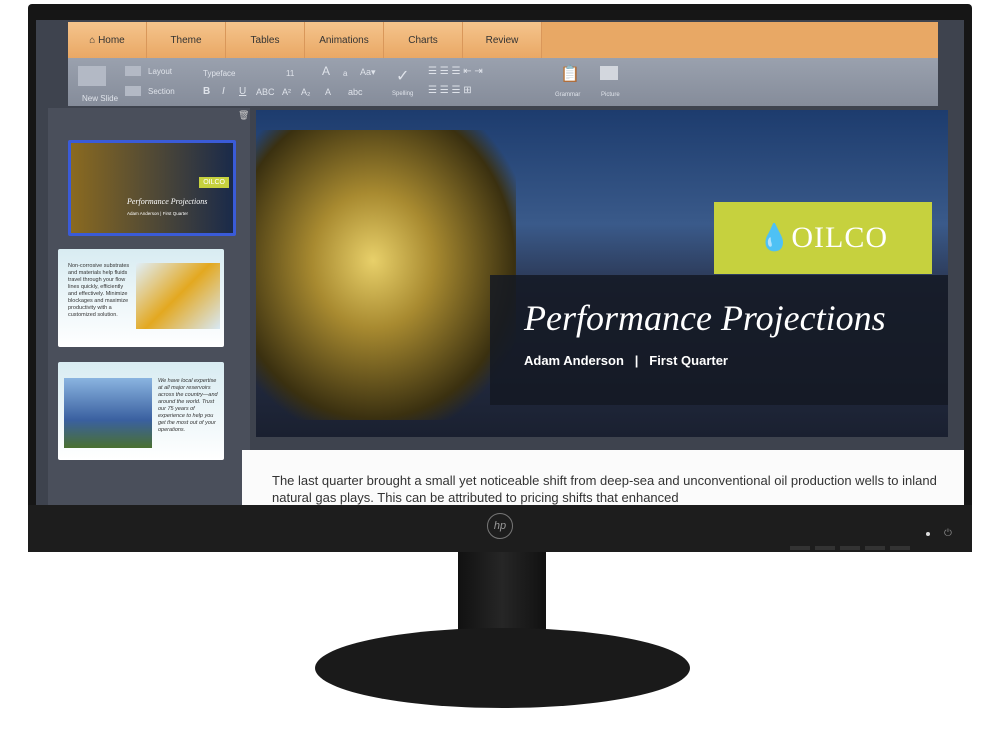 The height and width of the screenshot is (750, 1000). Describe the element at coordinates (570, 74) in the screenshot. I see `grammar-icon: 📋` at that location.